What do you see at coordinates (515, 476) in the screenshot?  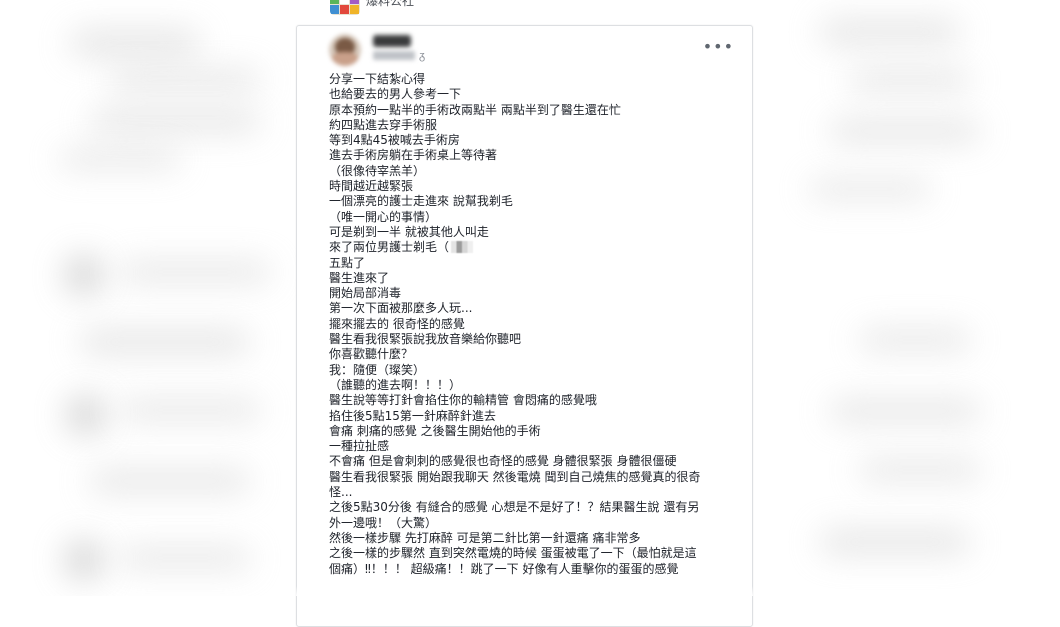 I see `post-line: 醫生看我很緊張 開始跟我聊天 然後電燒 聞到自己燒焦的感覺真的很奇` at bounding box center [515, 476].